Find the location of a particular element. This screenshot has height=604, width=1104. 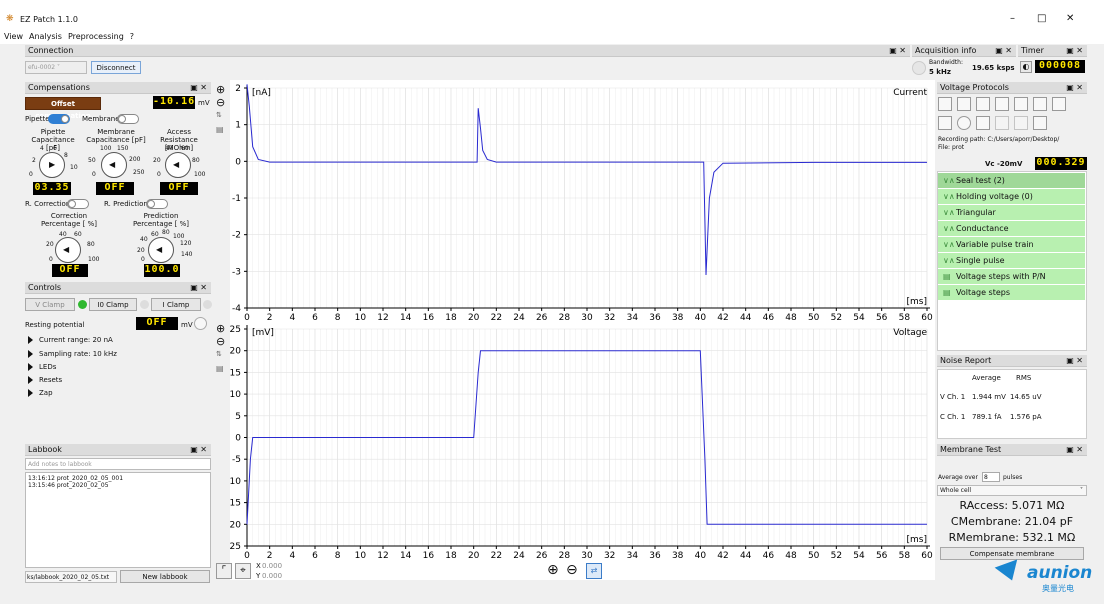

protocol-item-triangular: ∨∧ Triangular is located at coordinates (1011, 212).